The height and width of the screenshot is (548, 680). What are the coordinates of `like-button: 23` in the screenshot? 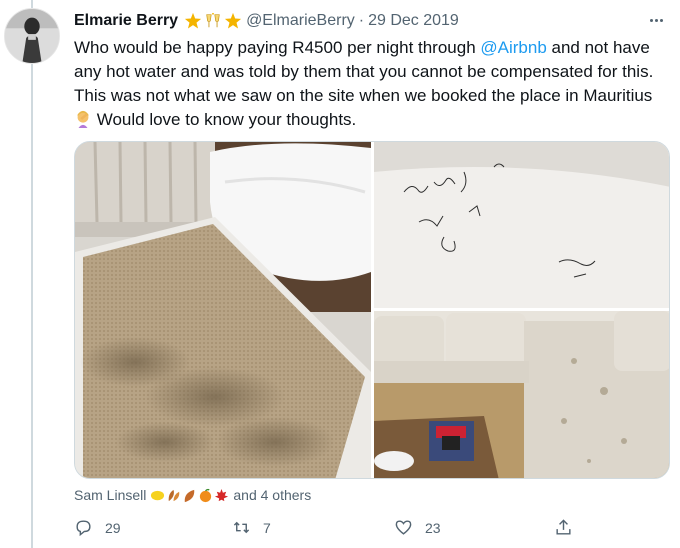 It's located at (417, 527).